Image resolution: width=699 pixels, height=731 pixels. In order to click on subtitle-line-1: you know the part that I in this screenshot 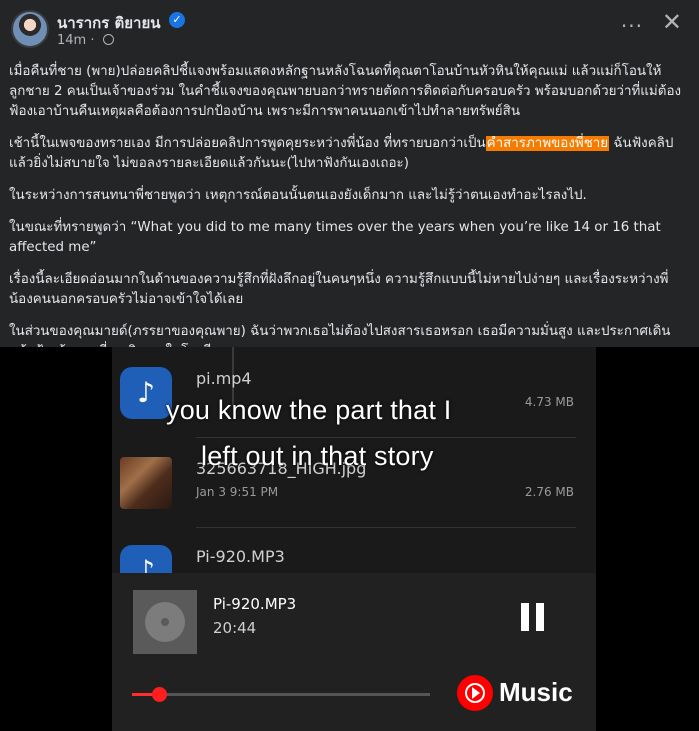, I will do `click(309, 410)`.